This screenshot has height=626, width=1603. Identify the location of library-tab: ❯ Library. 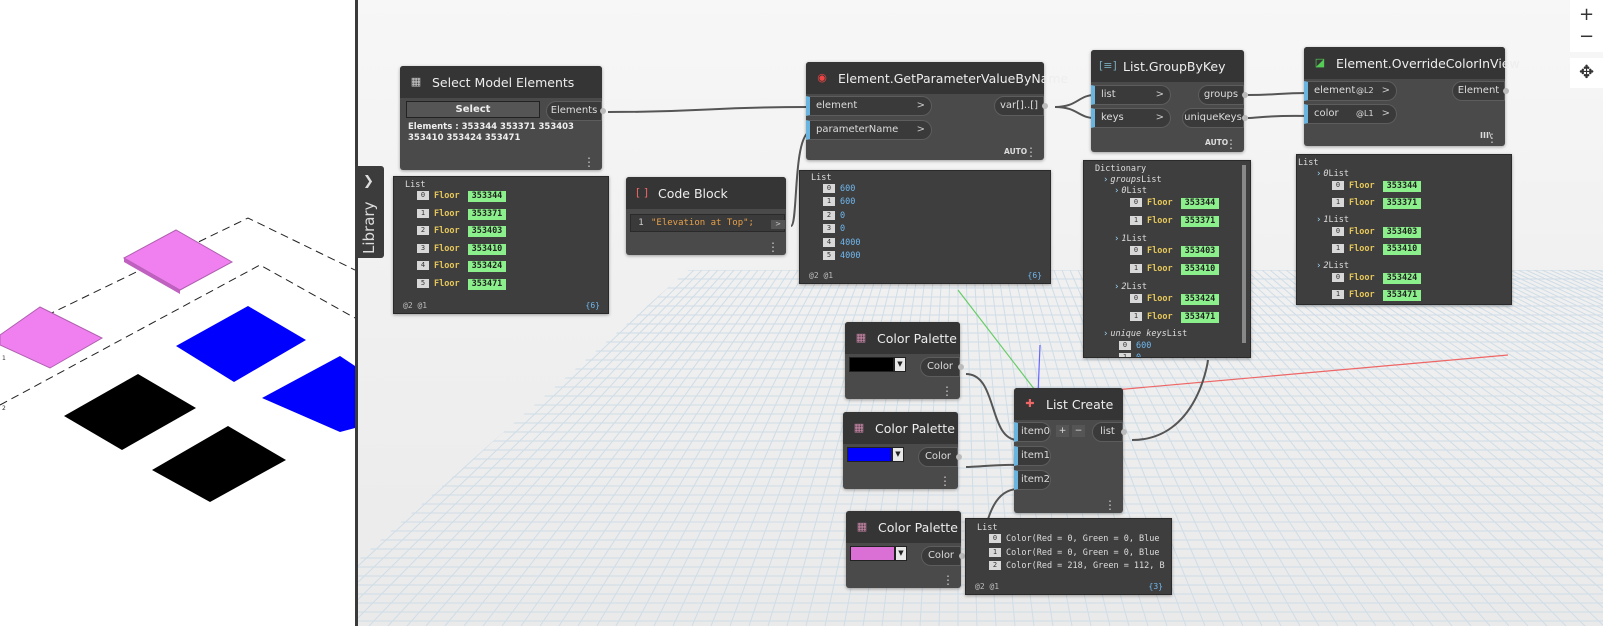
(369, 212).